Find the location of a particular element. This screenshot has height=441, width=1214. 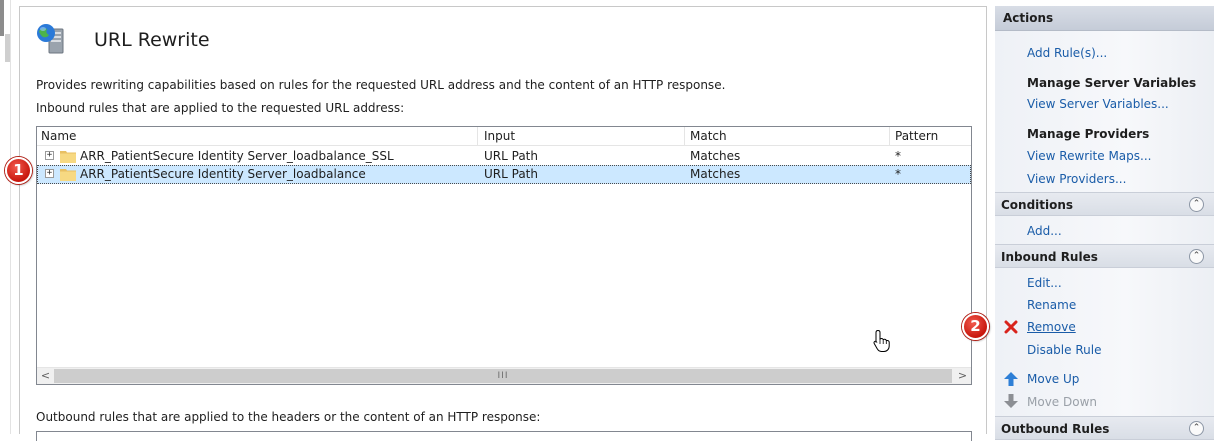

left-pane-divider is located at coordinates (10, 217).